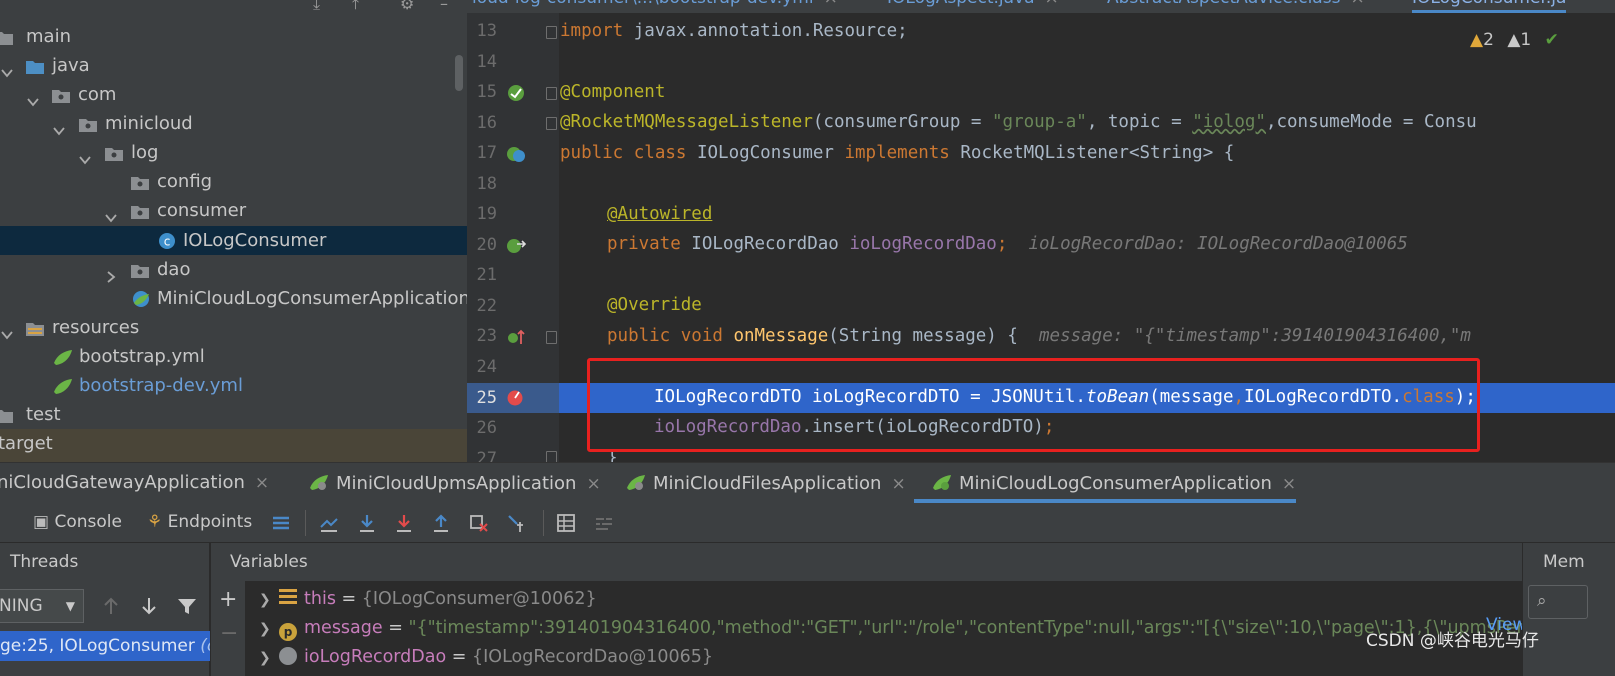 This screenshot has width=1615, height=676. I want to click on code-line-22: @Override, so click(654, 305).